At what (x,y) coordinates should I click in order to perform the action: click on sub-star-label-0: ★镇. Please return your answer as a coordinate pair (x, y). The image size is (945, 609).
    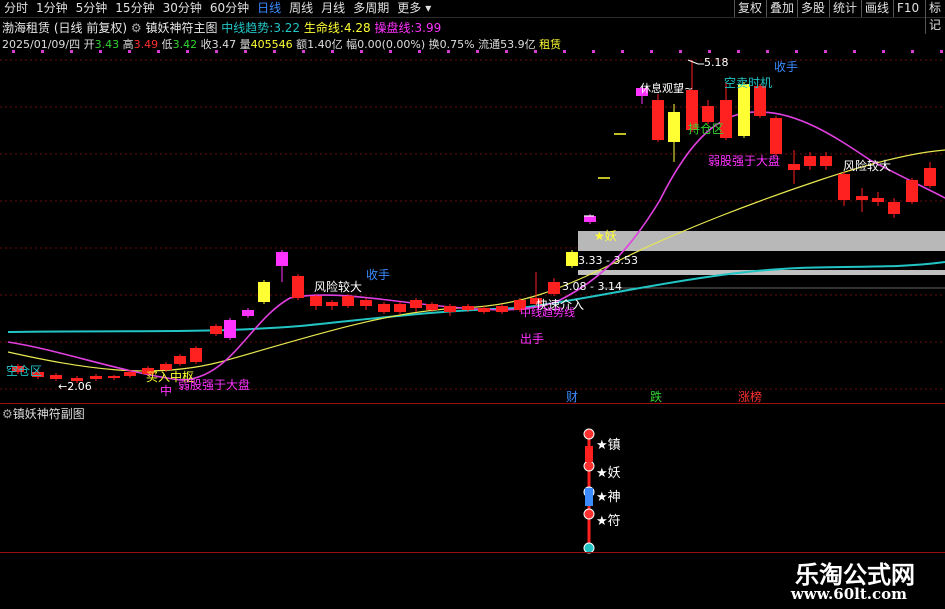
    Looking at the image, I should click on (608, 445).